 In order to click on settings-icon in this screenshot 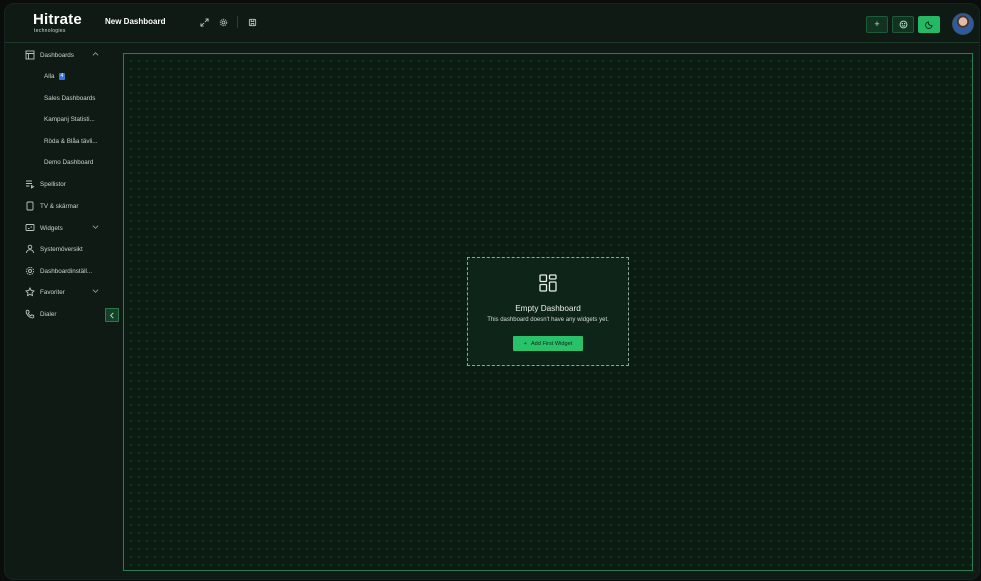, I will do `click(223, 22)`.